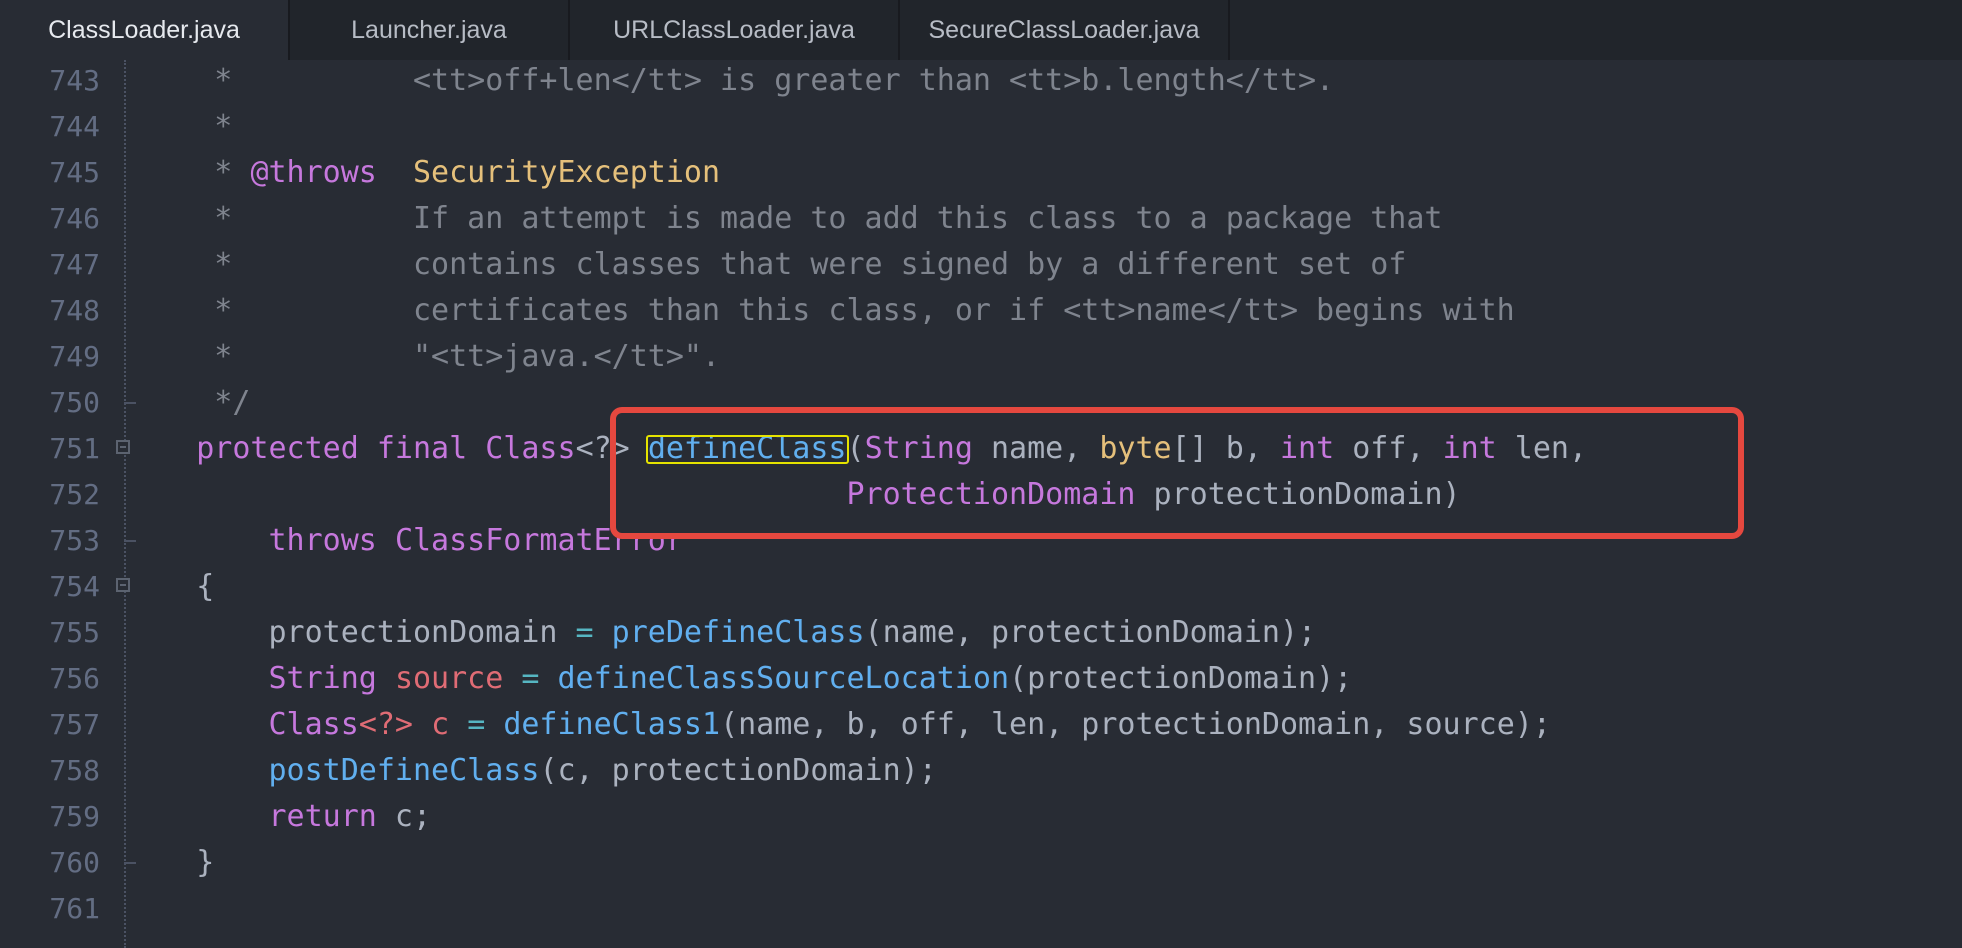 Image resolution: width=1962 pixels, height=948 pixels. I want to click on code-token: return, so click(322, 816).